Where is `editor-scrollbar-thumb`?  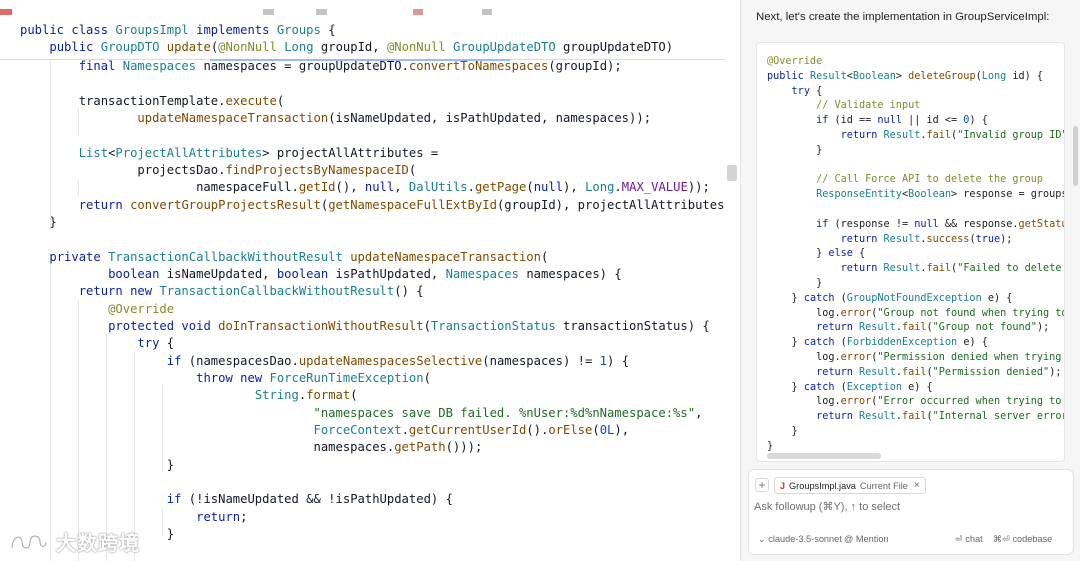
editor-scrollbar-thumb is located at coordinates (732, 173).